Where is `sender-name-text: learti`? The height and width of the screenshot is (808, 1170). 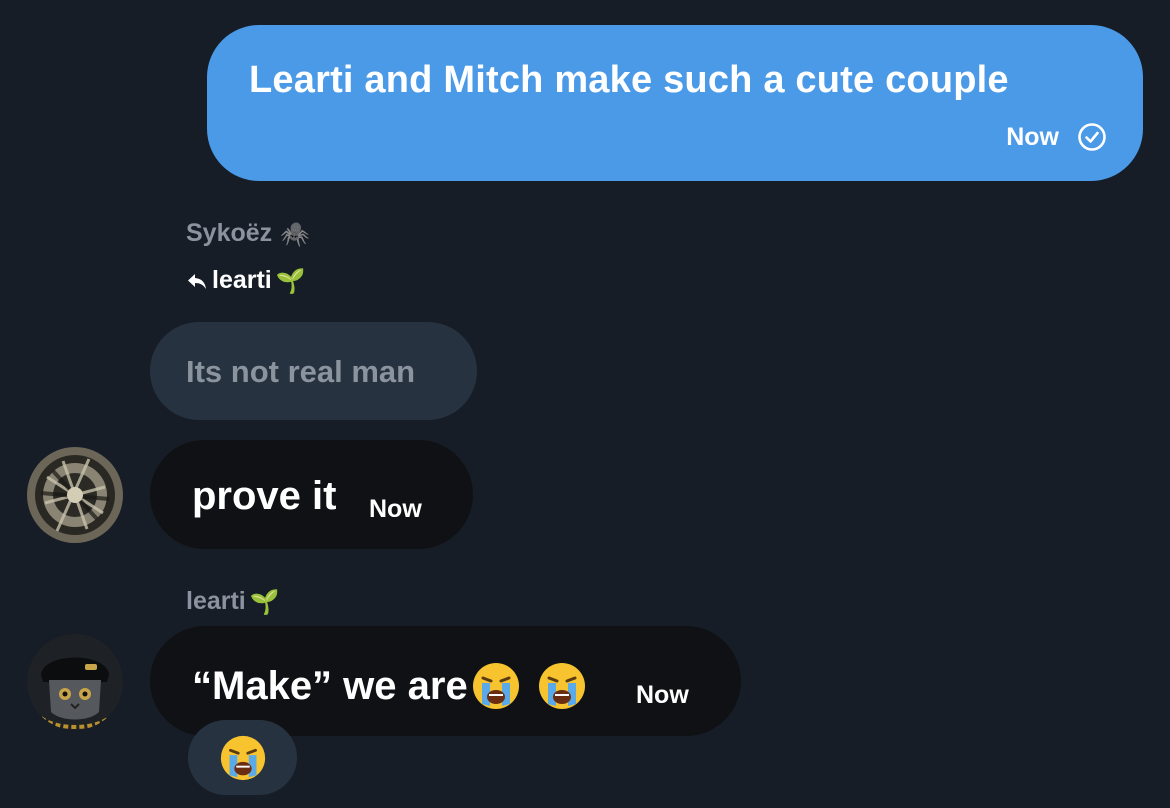 sender-name-text: learti is located at coordinates (216, 601).